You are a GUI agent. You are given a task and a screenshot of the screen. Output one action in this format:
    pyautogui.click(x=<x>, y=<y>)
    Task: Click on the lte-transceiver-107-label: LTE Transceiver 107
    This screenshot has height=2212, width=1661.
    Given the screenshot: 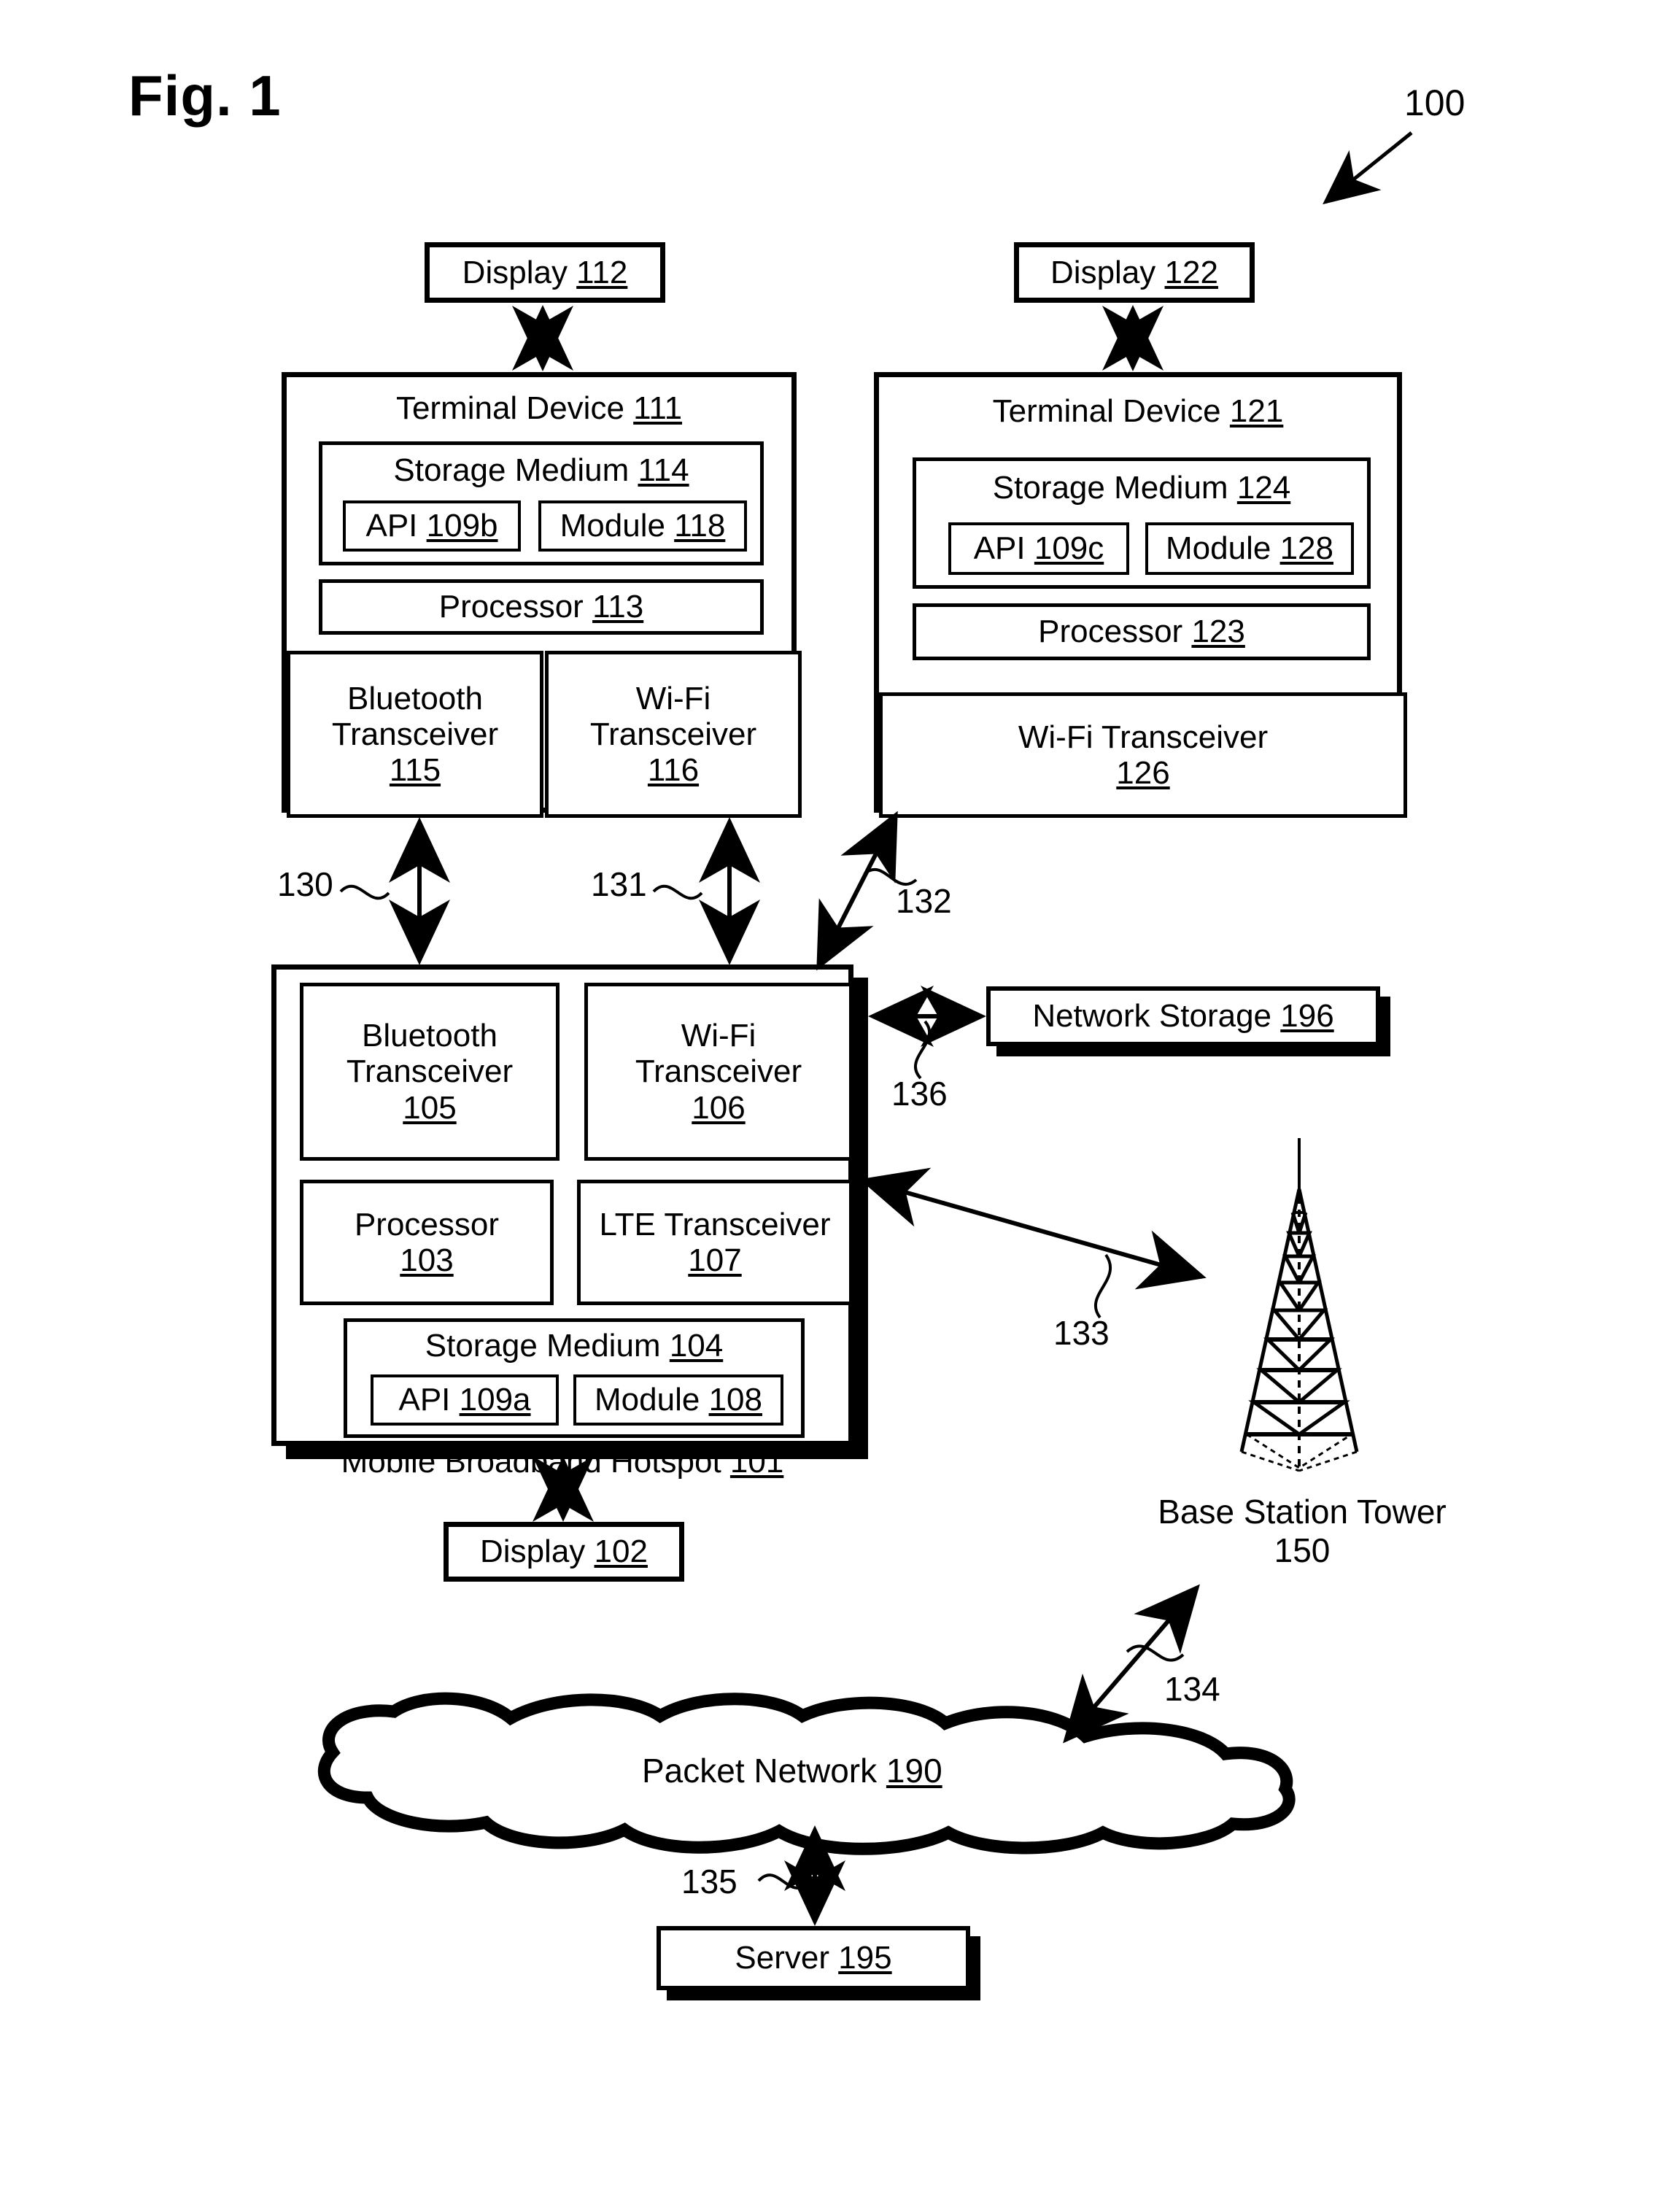 What is the action you would take?
    pyautogui.click(x=715, y=1242)
    